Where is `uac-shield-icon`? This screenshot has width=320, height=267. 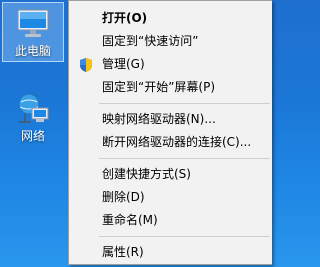
uac-shield-icon is located at coordinates (86, 65).